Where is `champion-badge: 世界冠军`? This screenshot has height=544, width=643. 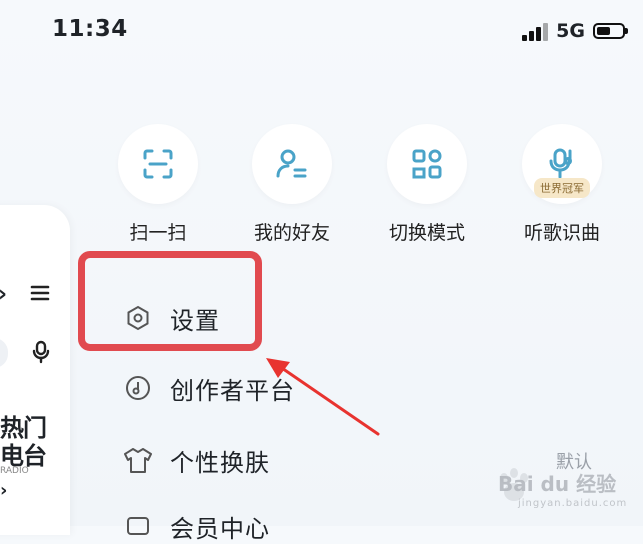 champion-badge: 世界冠军 is located at coordinates (562, 188).